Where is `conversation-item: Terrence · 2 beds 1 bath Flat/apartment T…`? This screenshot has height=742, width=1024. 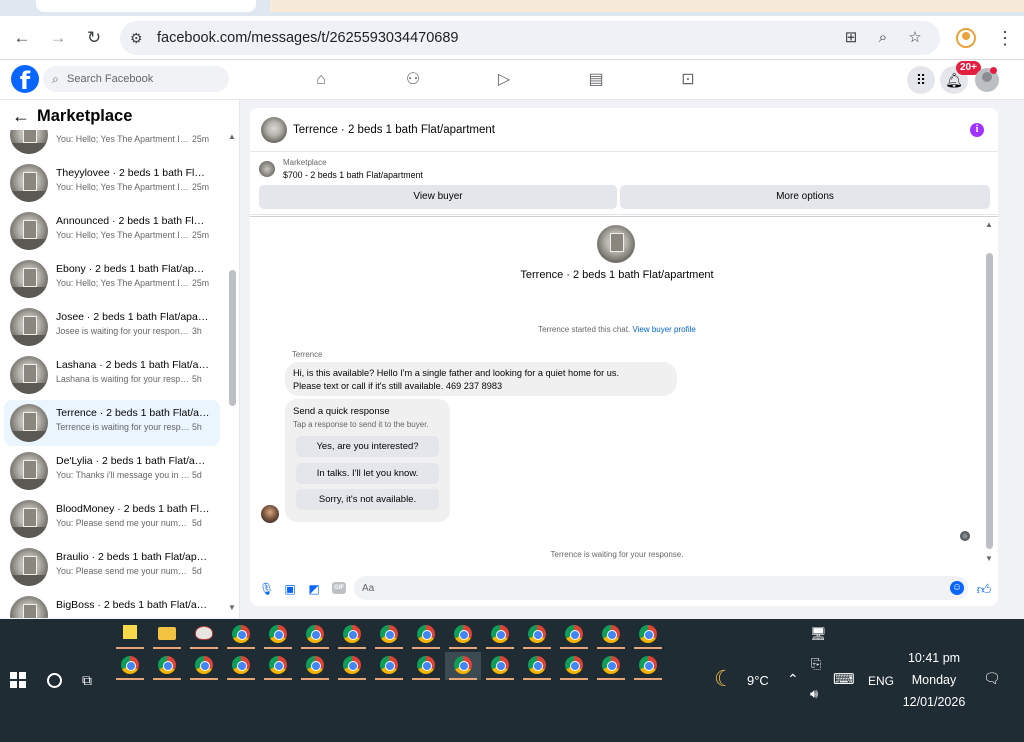
conversation-item: Terrence · 2 beds 1 bath Flat/apartment T… is located at coordinates (112, 423).